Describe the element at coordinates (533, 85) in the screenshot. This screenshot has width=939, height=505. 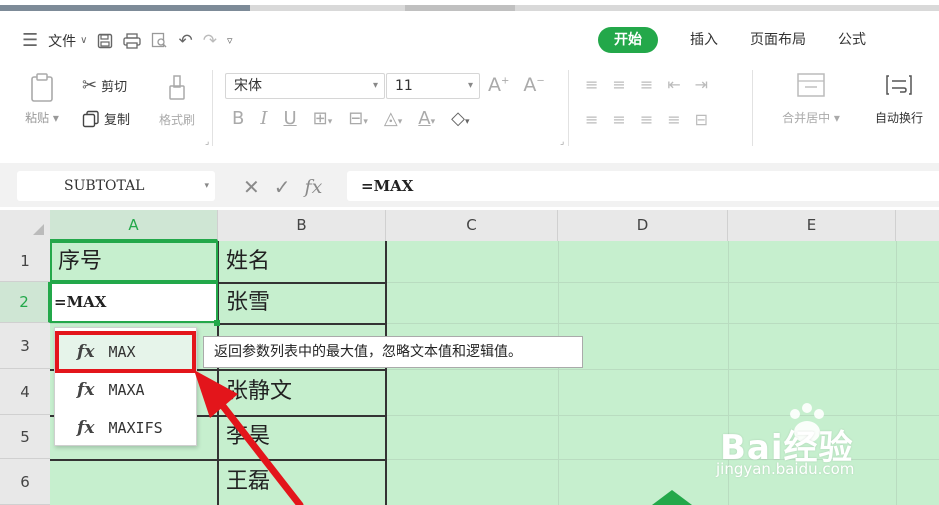
I see `decrease-font-icon: A−` at that location.